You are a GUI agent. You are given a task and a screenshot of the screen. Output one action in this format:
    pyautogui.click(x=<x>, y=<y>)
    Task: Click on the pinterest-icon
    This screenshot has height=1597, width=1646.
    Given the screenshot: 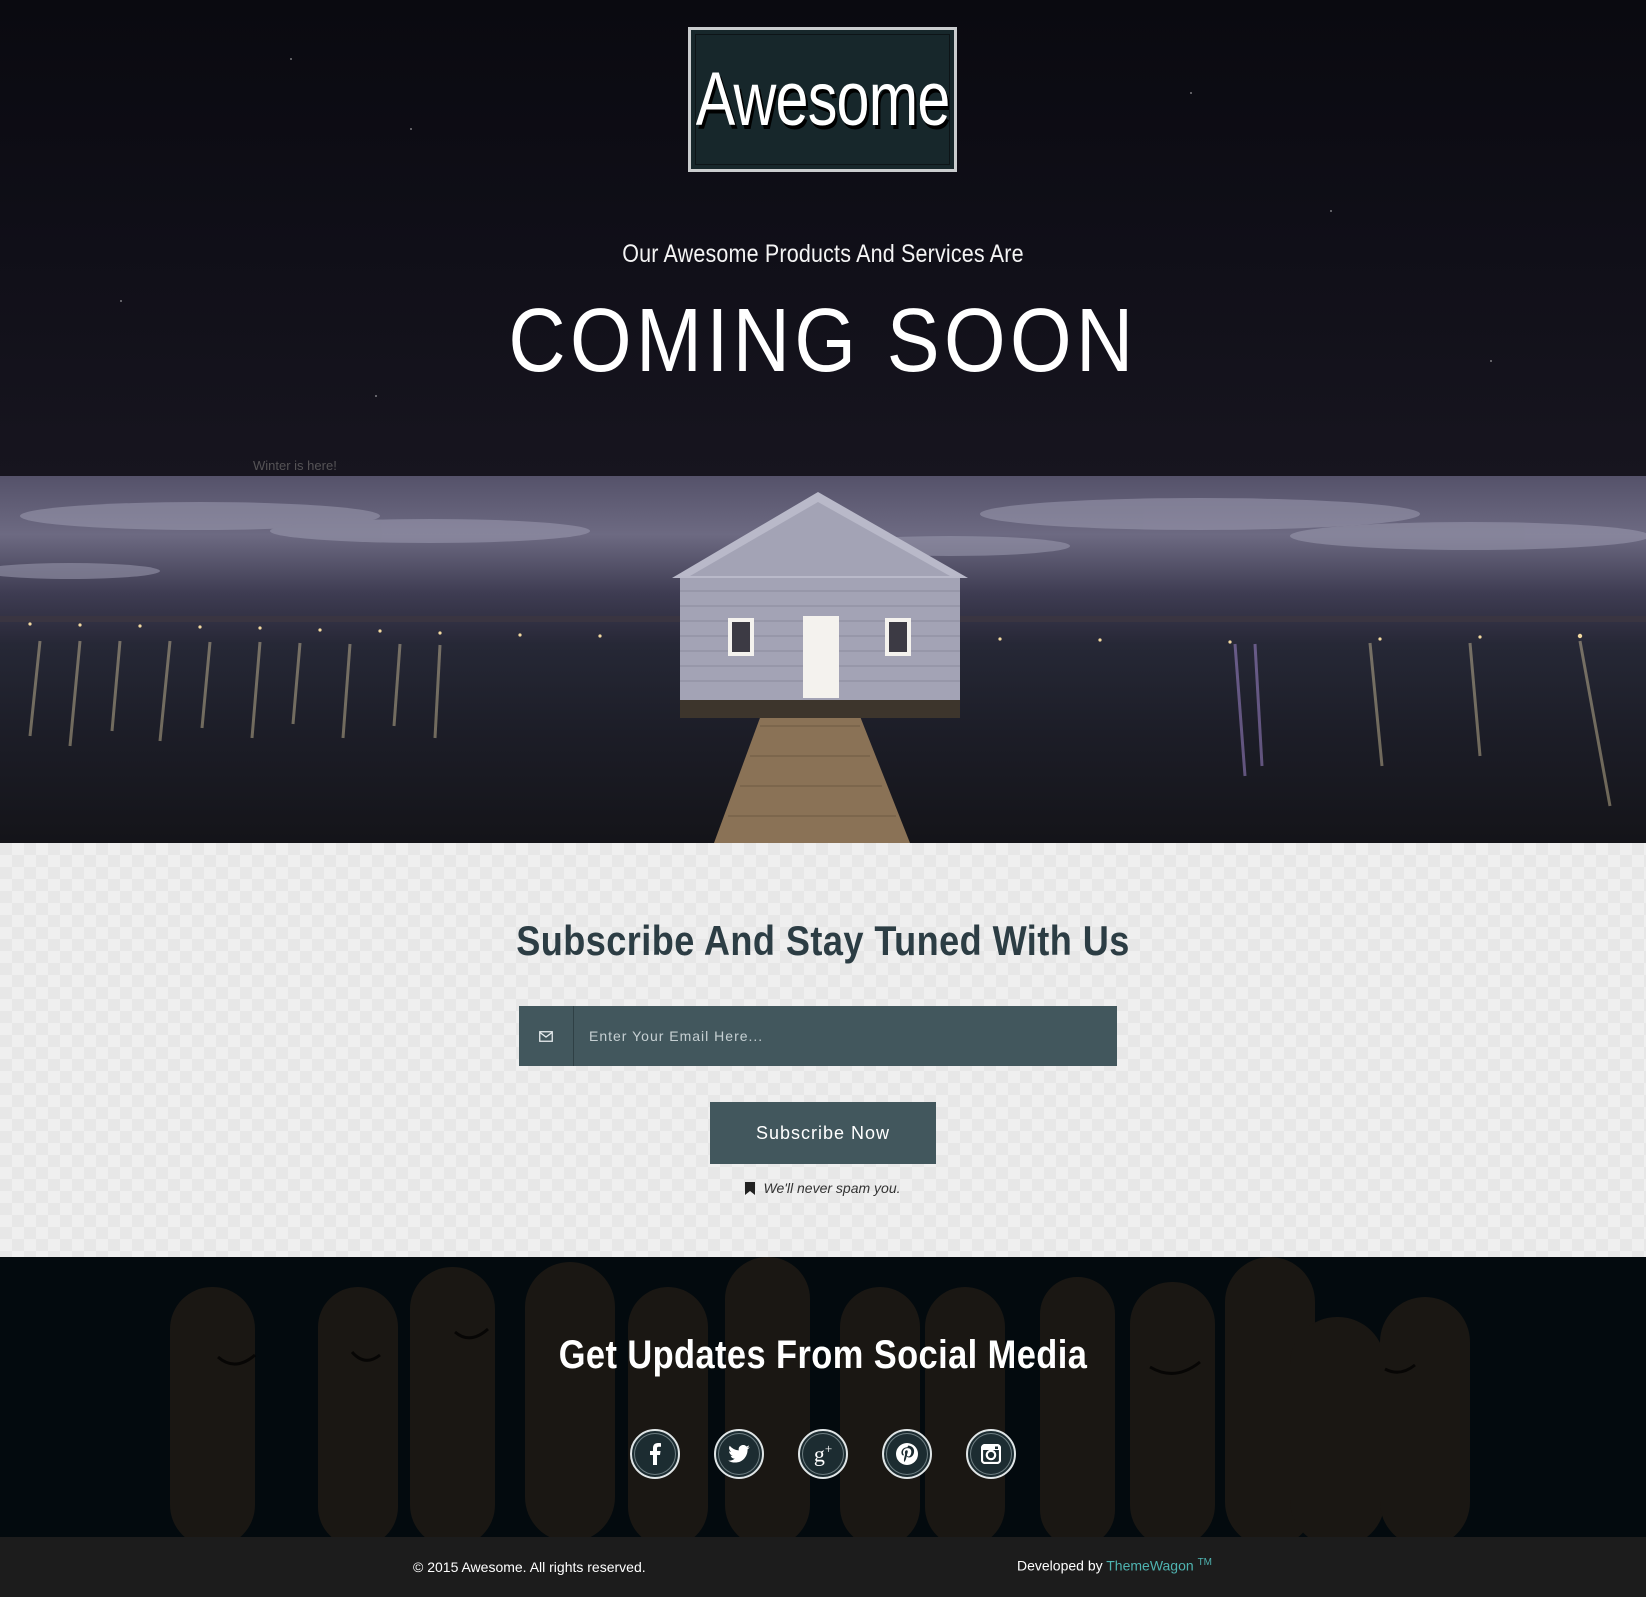 What is the action you would take?
    pyautogui.click(x=907, y=1454)
    